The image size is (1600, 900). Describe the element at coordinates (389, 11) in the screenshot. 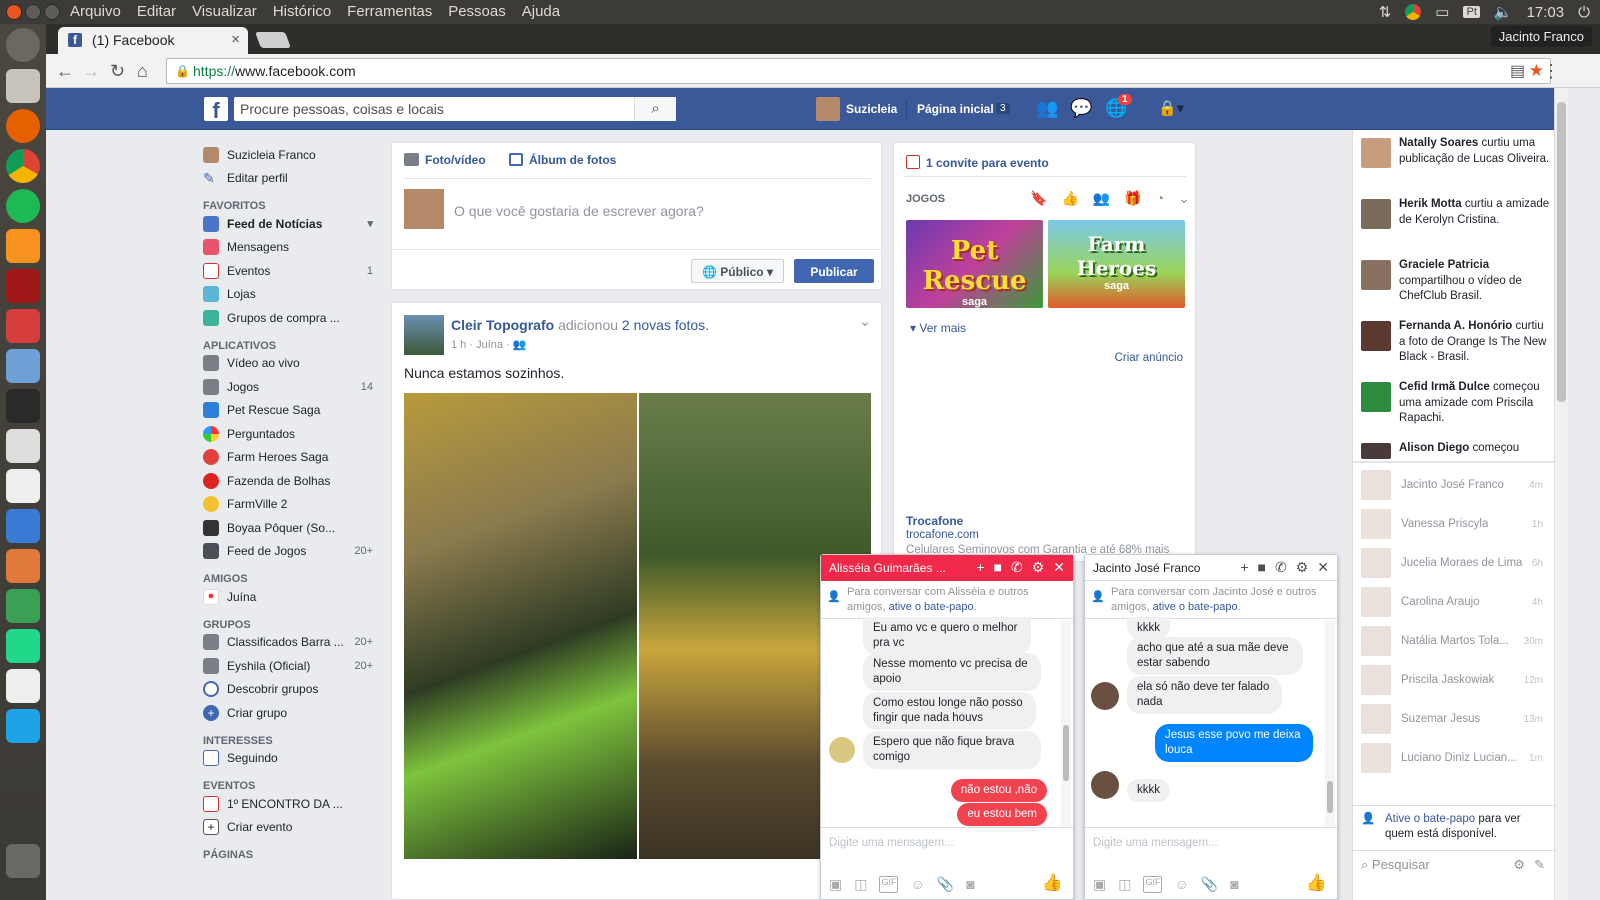

I see `menu-ferramentas: Ferramentas` at that location.